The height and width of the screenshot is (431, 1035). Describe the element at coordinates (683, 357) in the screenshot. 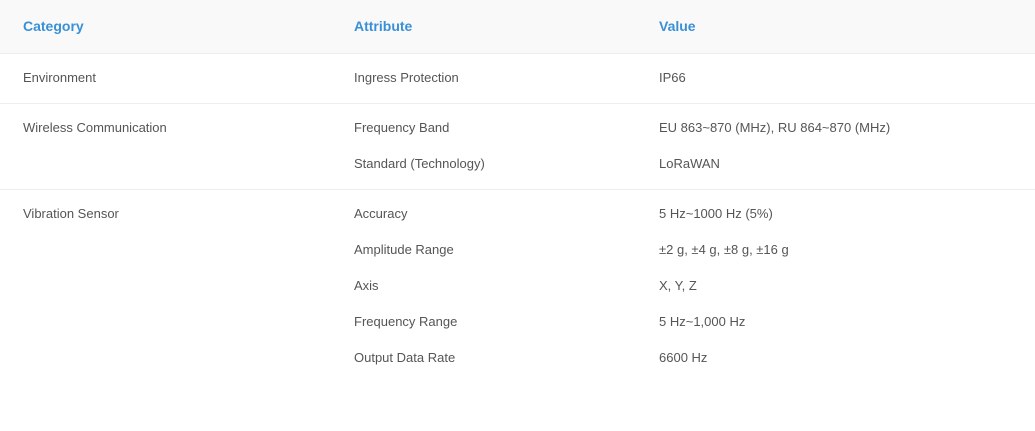

I see `value-cell: 6600 Hz` at that location.